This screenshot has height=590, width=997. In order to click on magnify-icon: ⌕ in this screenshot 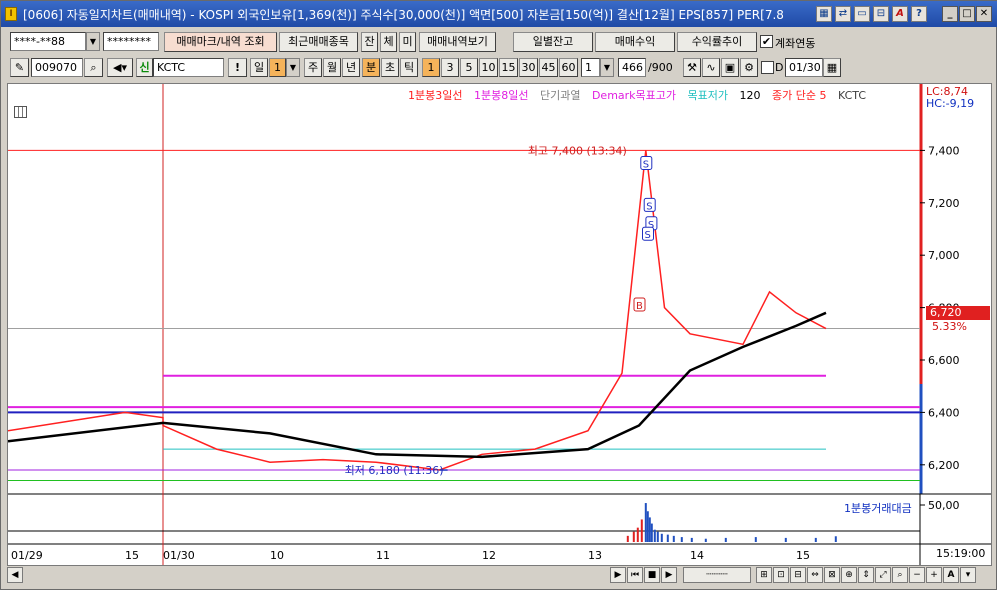, I will do `click(900, 575)`.